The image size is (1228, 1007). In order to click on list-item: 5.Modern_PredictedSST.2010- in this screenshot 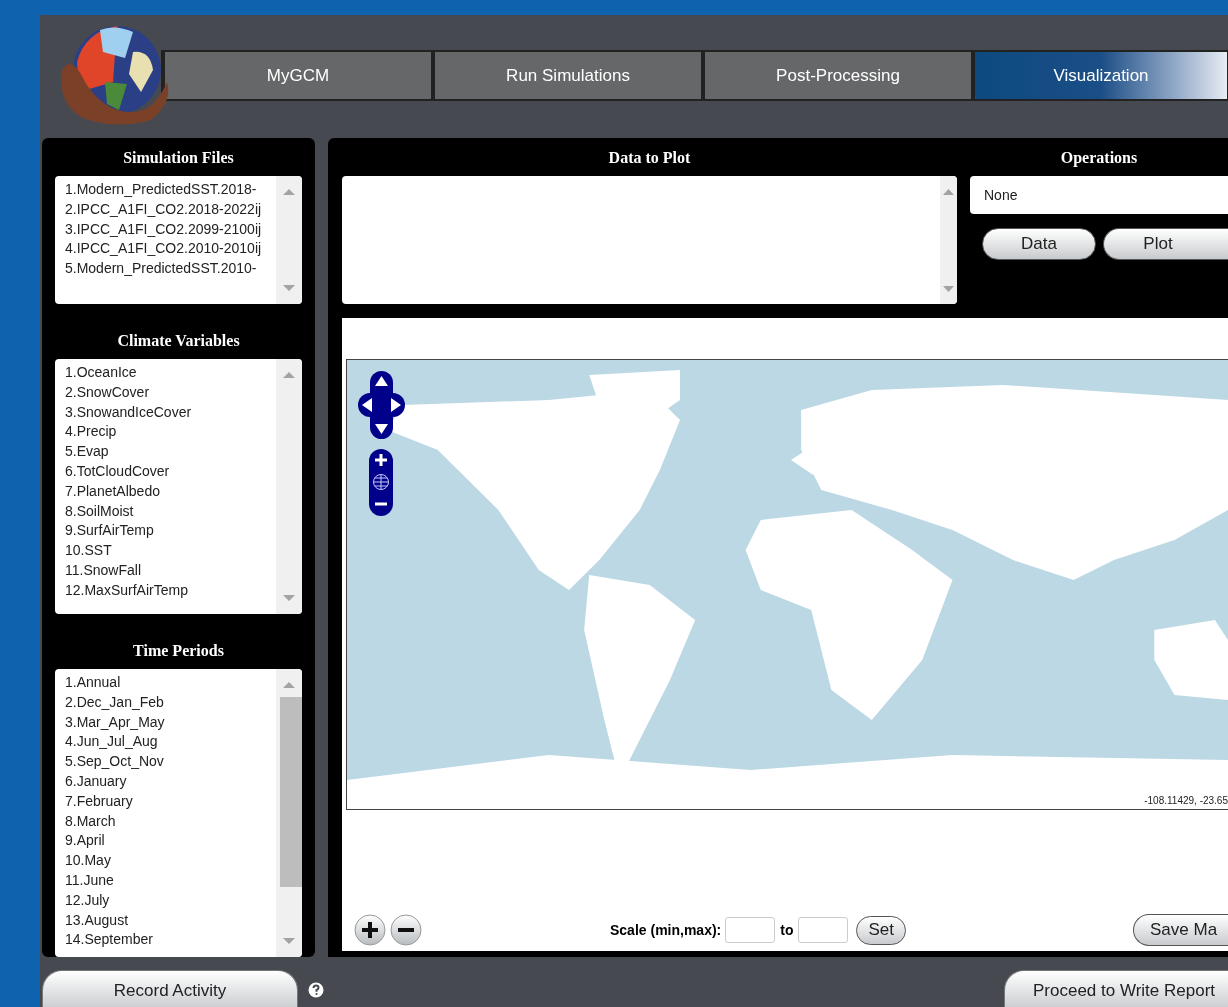, I will do `click(170, 269)`.